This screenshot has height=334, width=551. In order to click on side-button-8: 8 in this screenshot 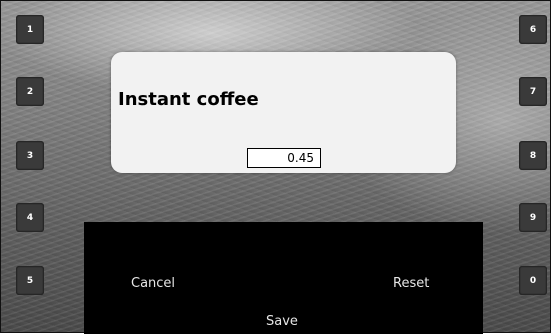, I will do `click(533, 155)`.